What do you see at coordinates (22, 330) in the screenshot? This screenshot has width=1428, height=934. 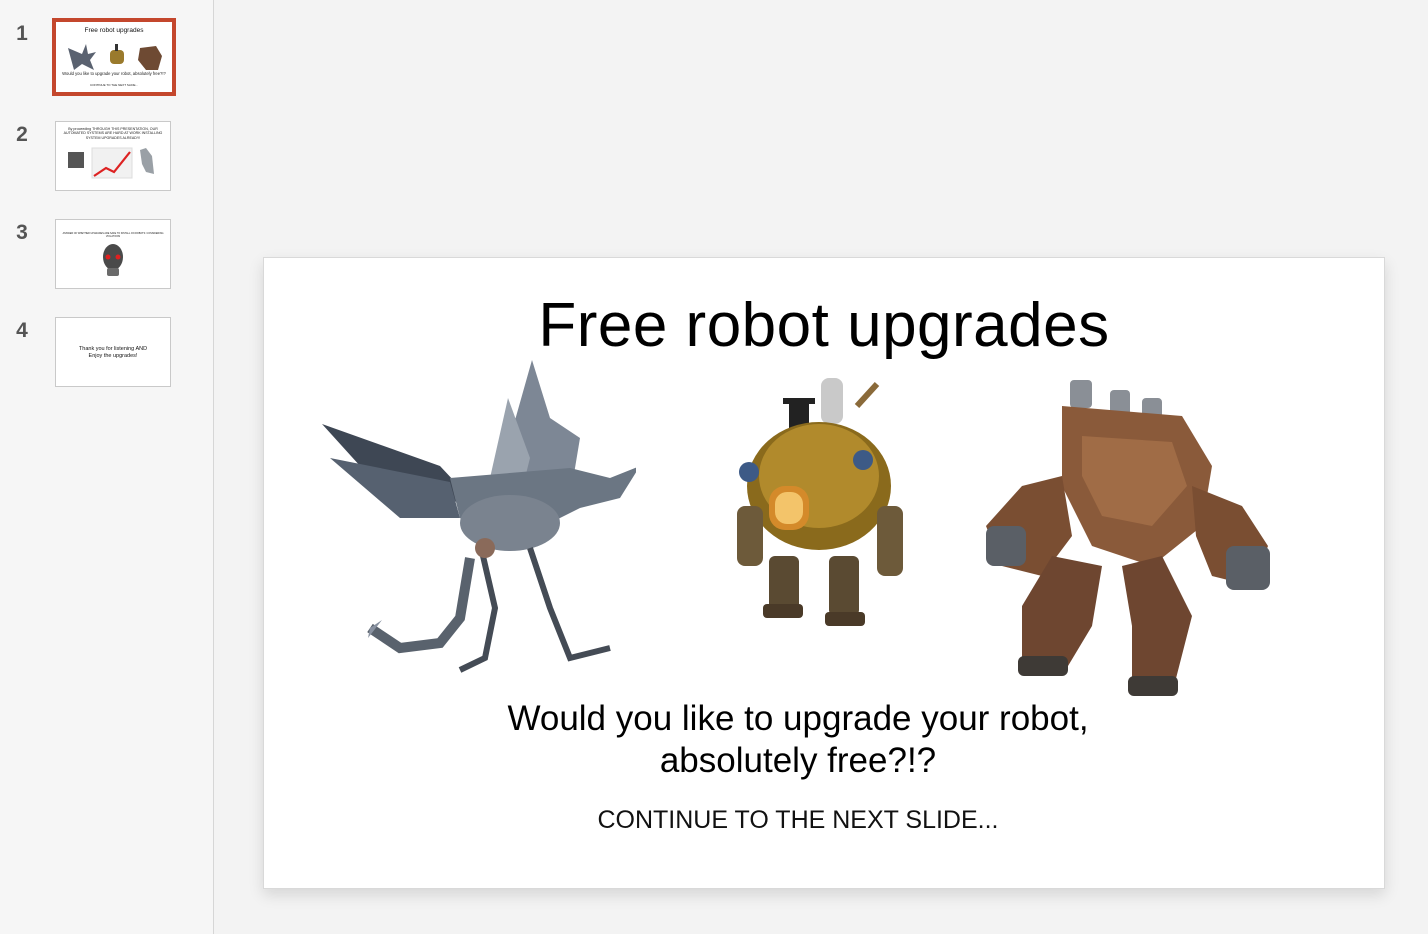 I see `slide-number: 4` at bounding box center [22, 330].